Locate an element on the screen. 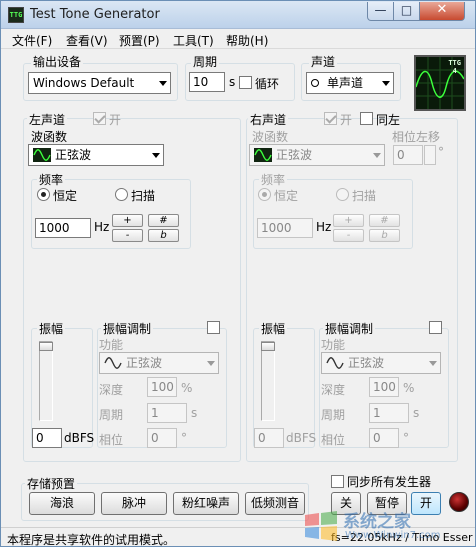 This screenshot has height=547, width=476. off-button: 关 is located at coordinates (346, 503).